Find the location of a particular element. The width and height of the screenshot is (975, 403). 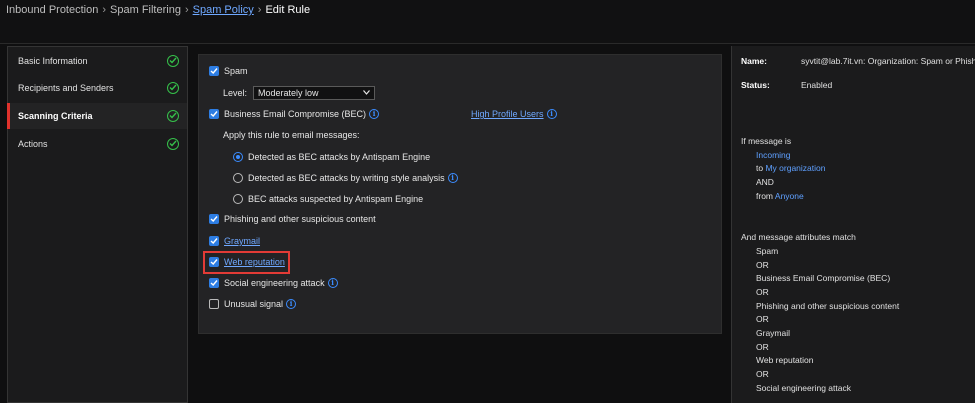

unusual-signal-label: Unusual signal is located at coordinates (254, 304).